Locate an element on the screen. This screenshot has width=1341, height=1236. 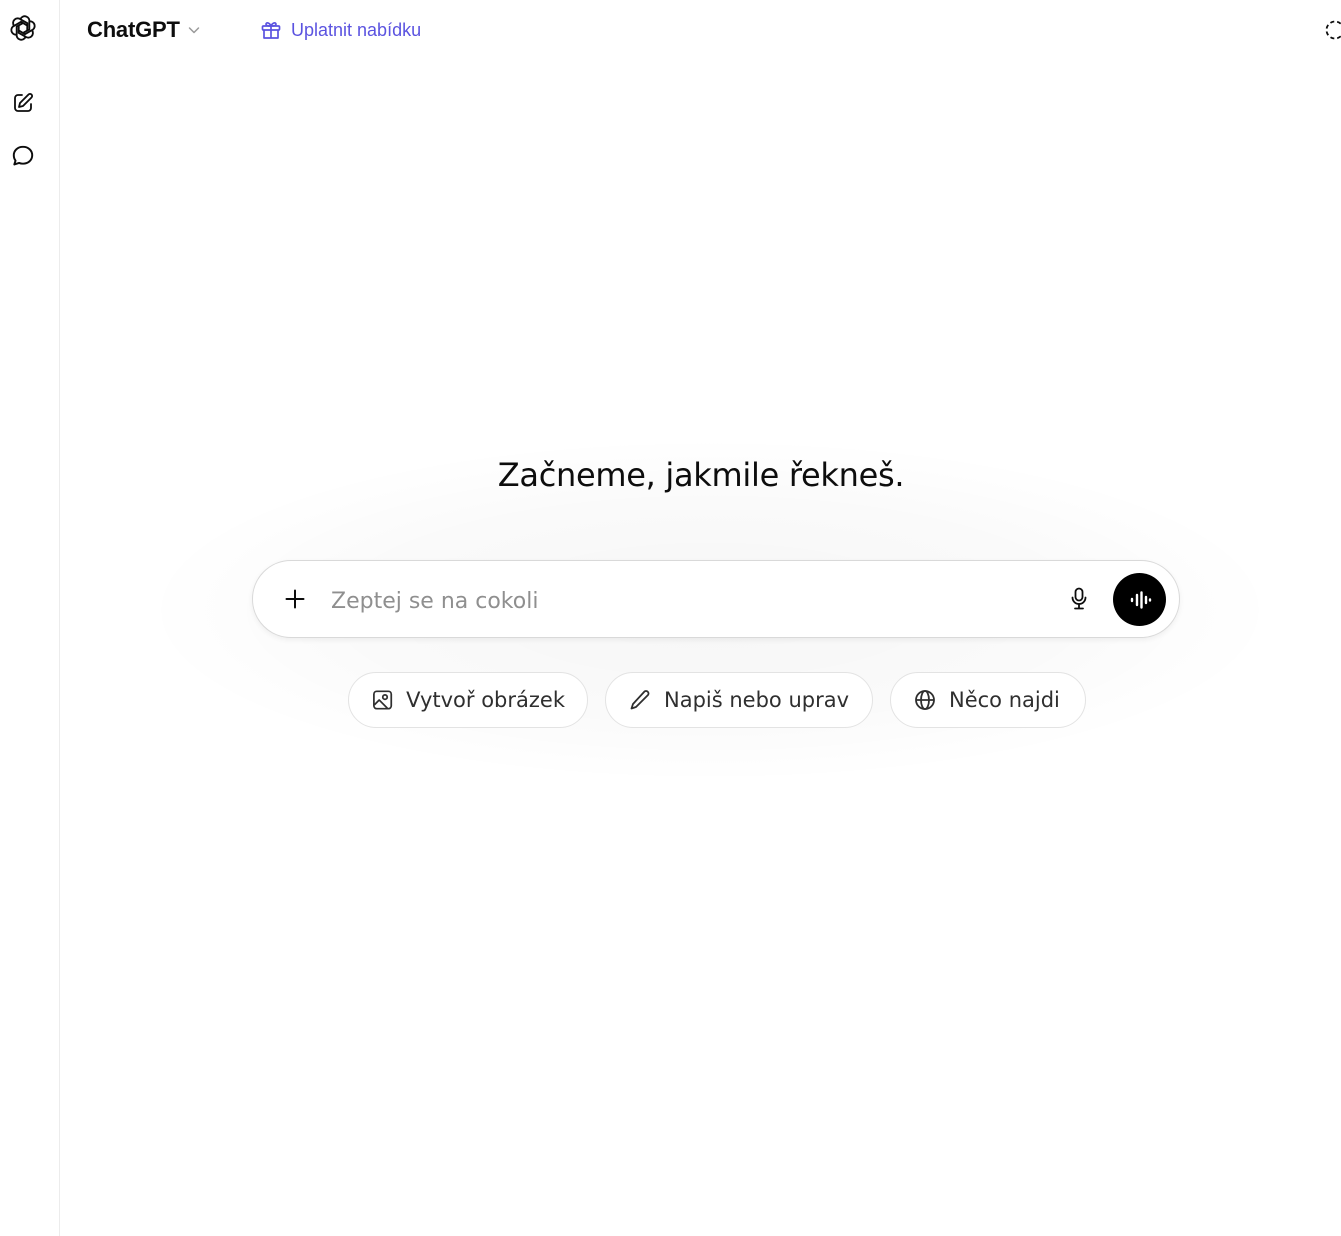
model-switcher: ChatGPT is located at coordinates (144, 30).